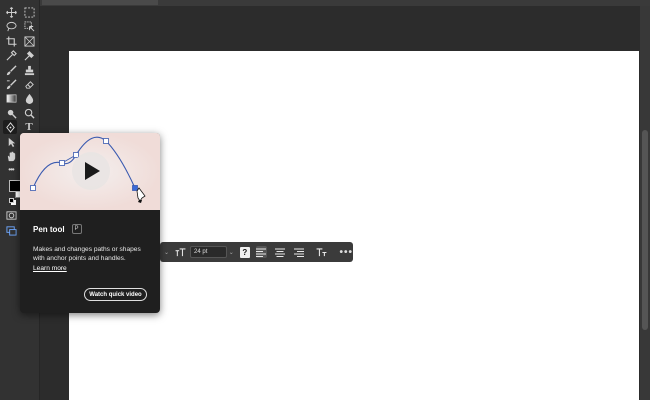 The width and height of the screenshot is (650, 400). What do you see at coordinates (50, 268) in the screenshot?
I see `learn-more-link: Learn more` at bounding box center [50, 268].